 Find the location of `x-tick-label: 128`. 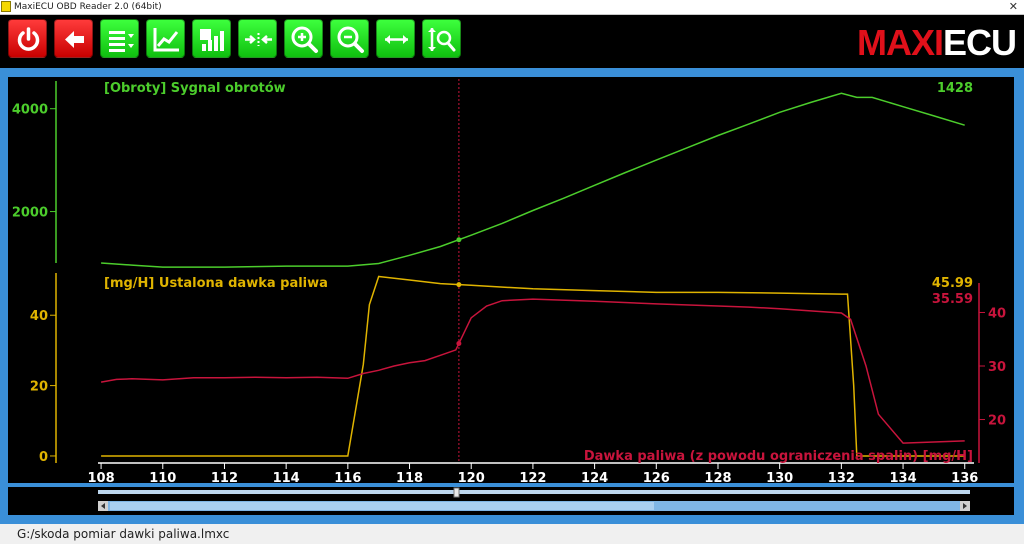

x-tick-label: 128 is located at coordinates (717, 477).